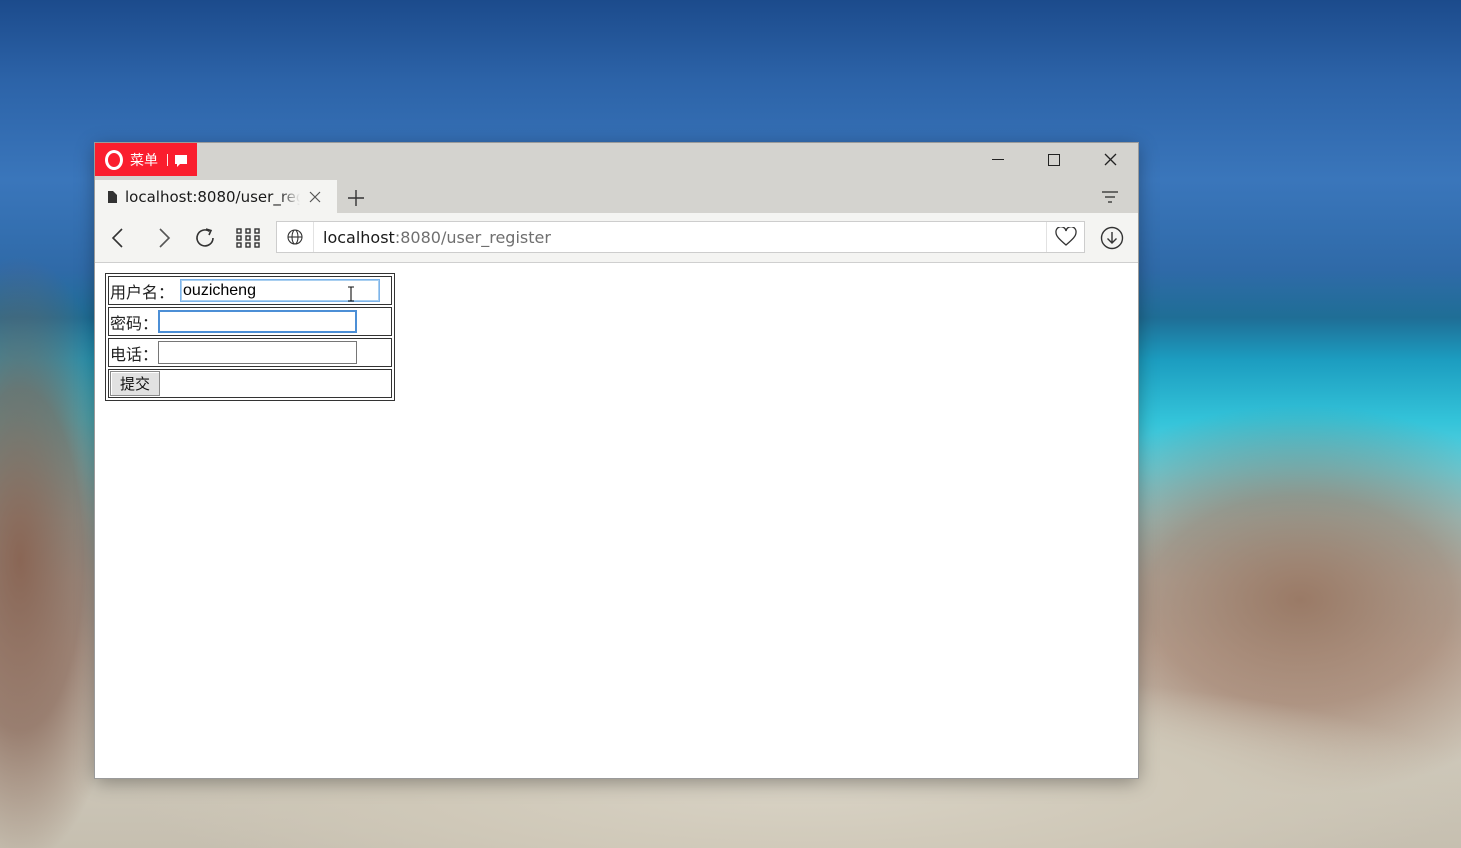  I want to click on url-path: :8080/user_register, so click(472, 237).